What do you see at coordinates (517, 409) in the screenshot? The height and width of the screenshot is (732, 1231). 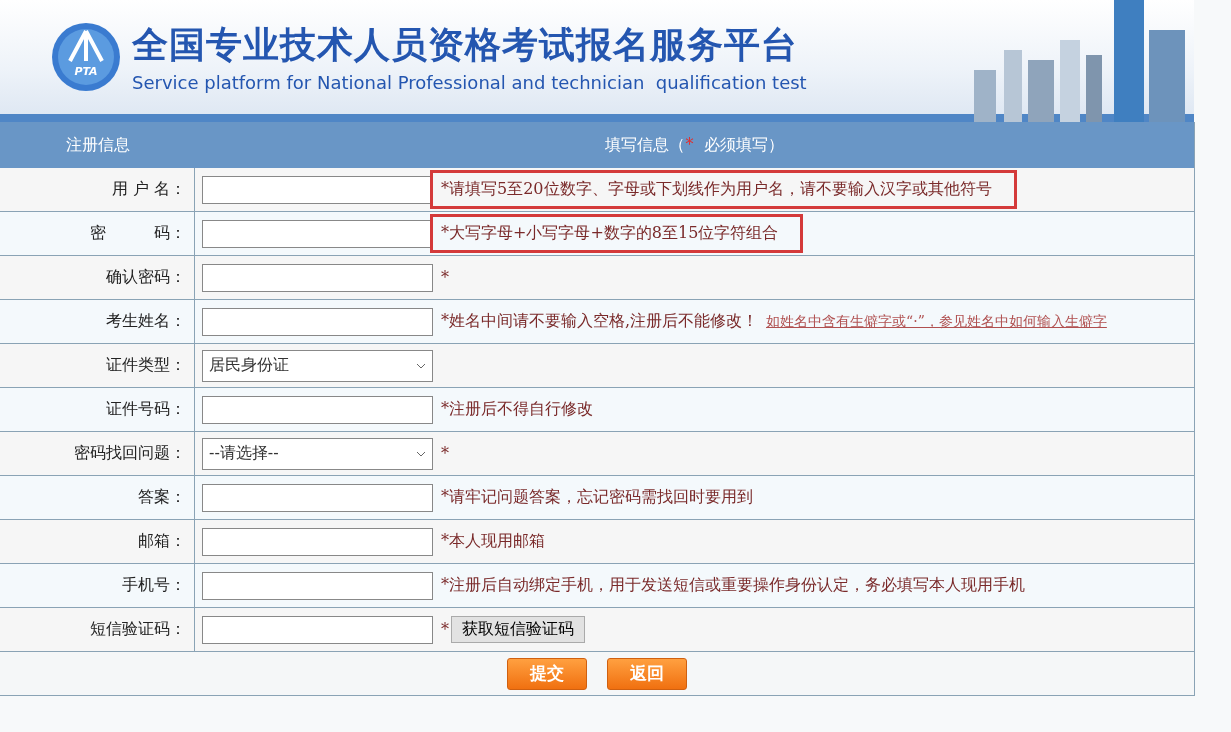 I see `hint-text: *注册后不得自行修改` at bounding box center [517, 409].